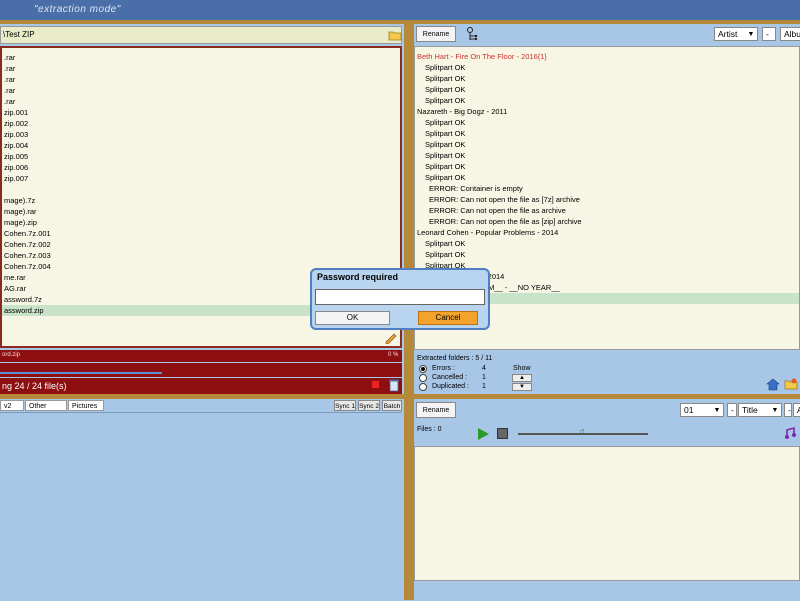 The image size is (800, 601). Describe the element at coordinates (201, 255) in the screenshot. I see `file-list-item: Cohen.7z.003` at that location.